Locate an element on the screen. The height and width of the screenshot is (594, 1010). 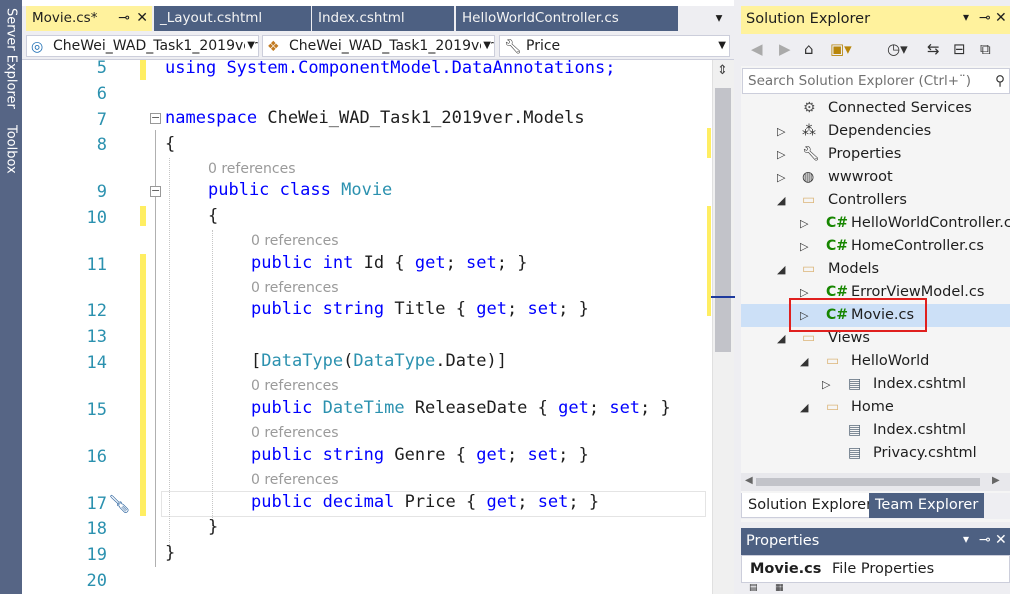
tab-layout-cshtml: _Layout.cshtml is located at coordinates (232, 18).